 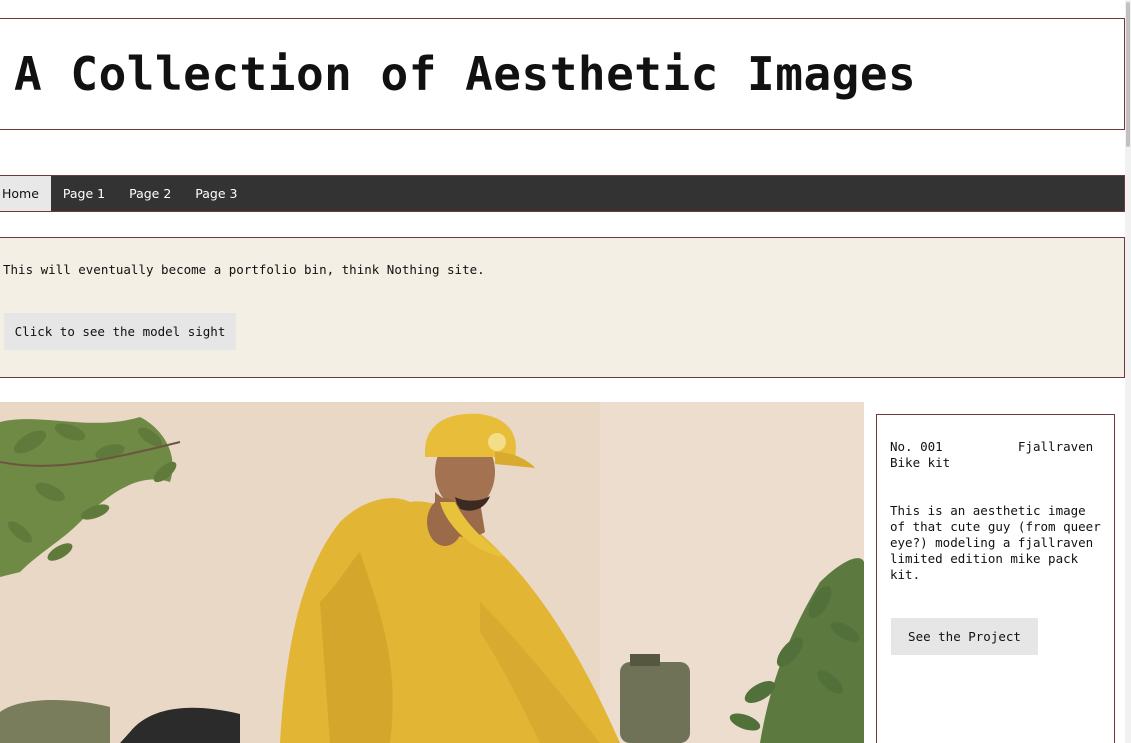 What do you see at coordinates (216, 193) in the screenshot?
I see `nav-item-page-3: Page 3` at bounding box center [216, 193].